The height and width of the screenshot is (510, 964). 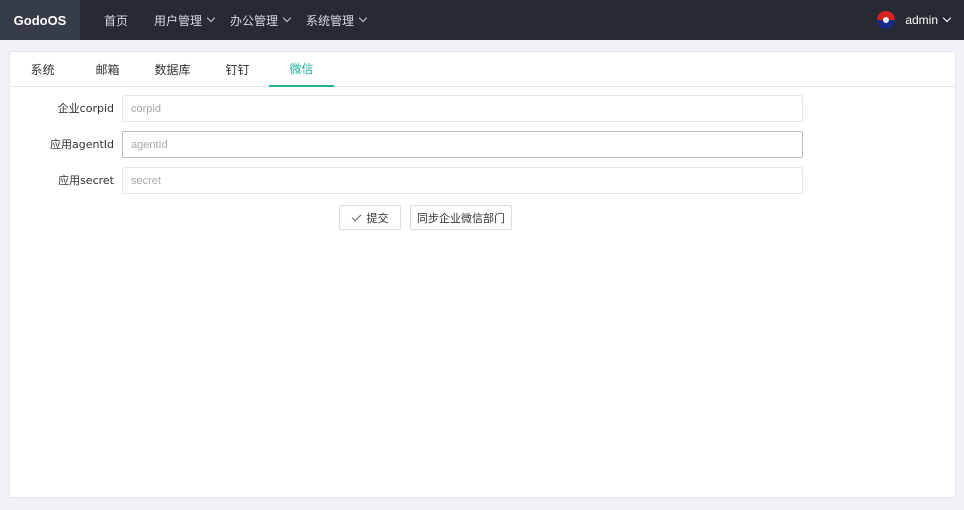 I want to click on nav-item-home: 首页, so click(x=116, y=20).